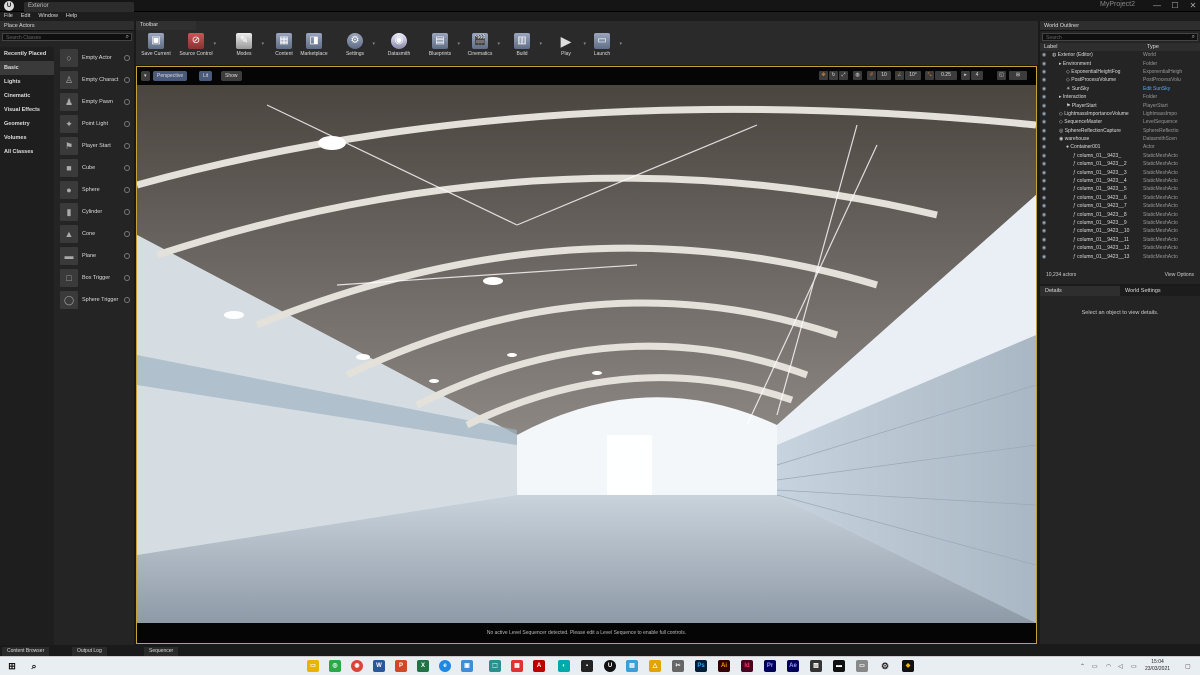  Describe the element at coordinates (357, 666) in the screenshot. I see `chrome-icon: ◉` at that location.